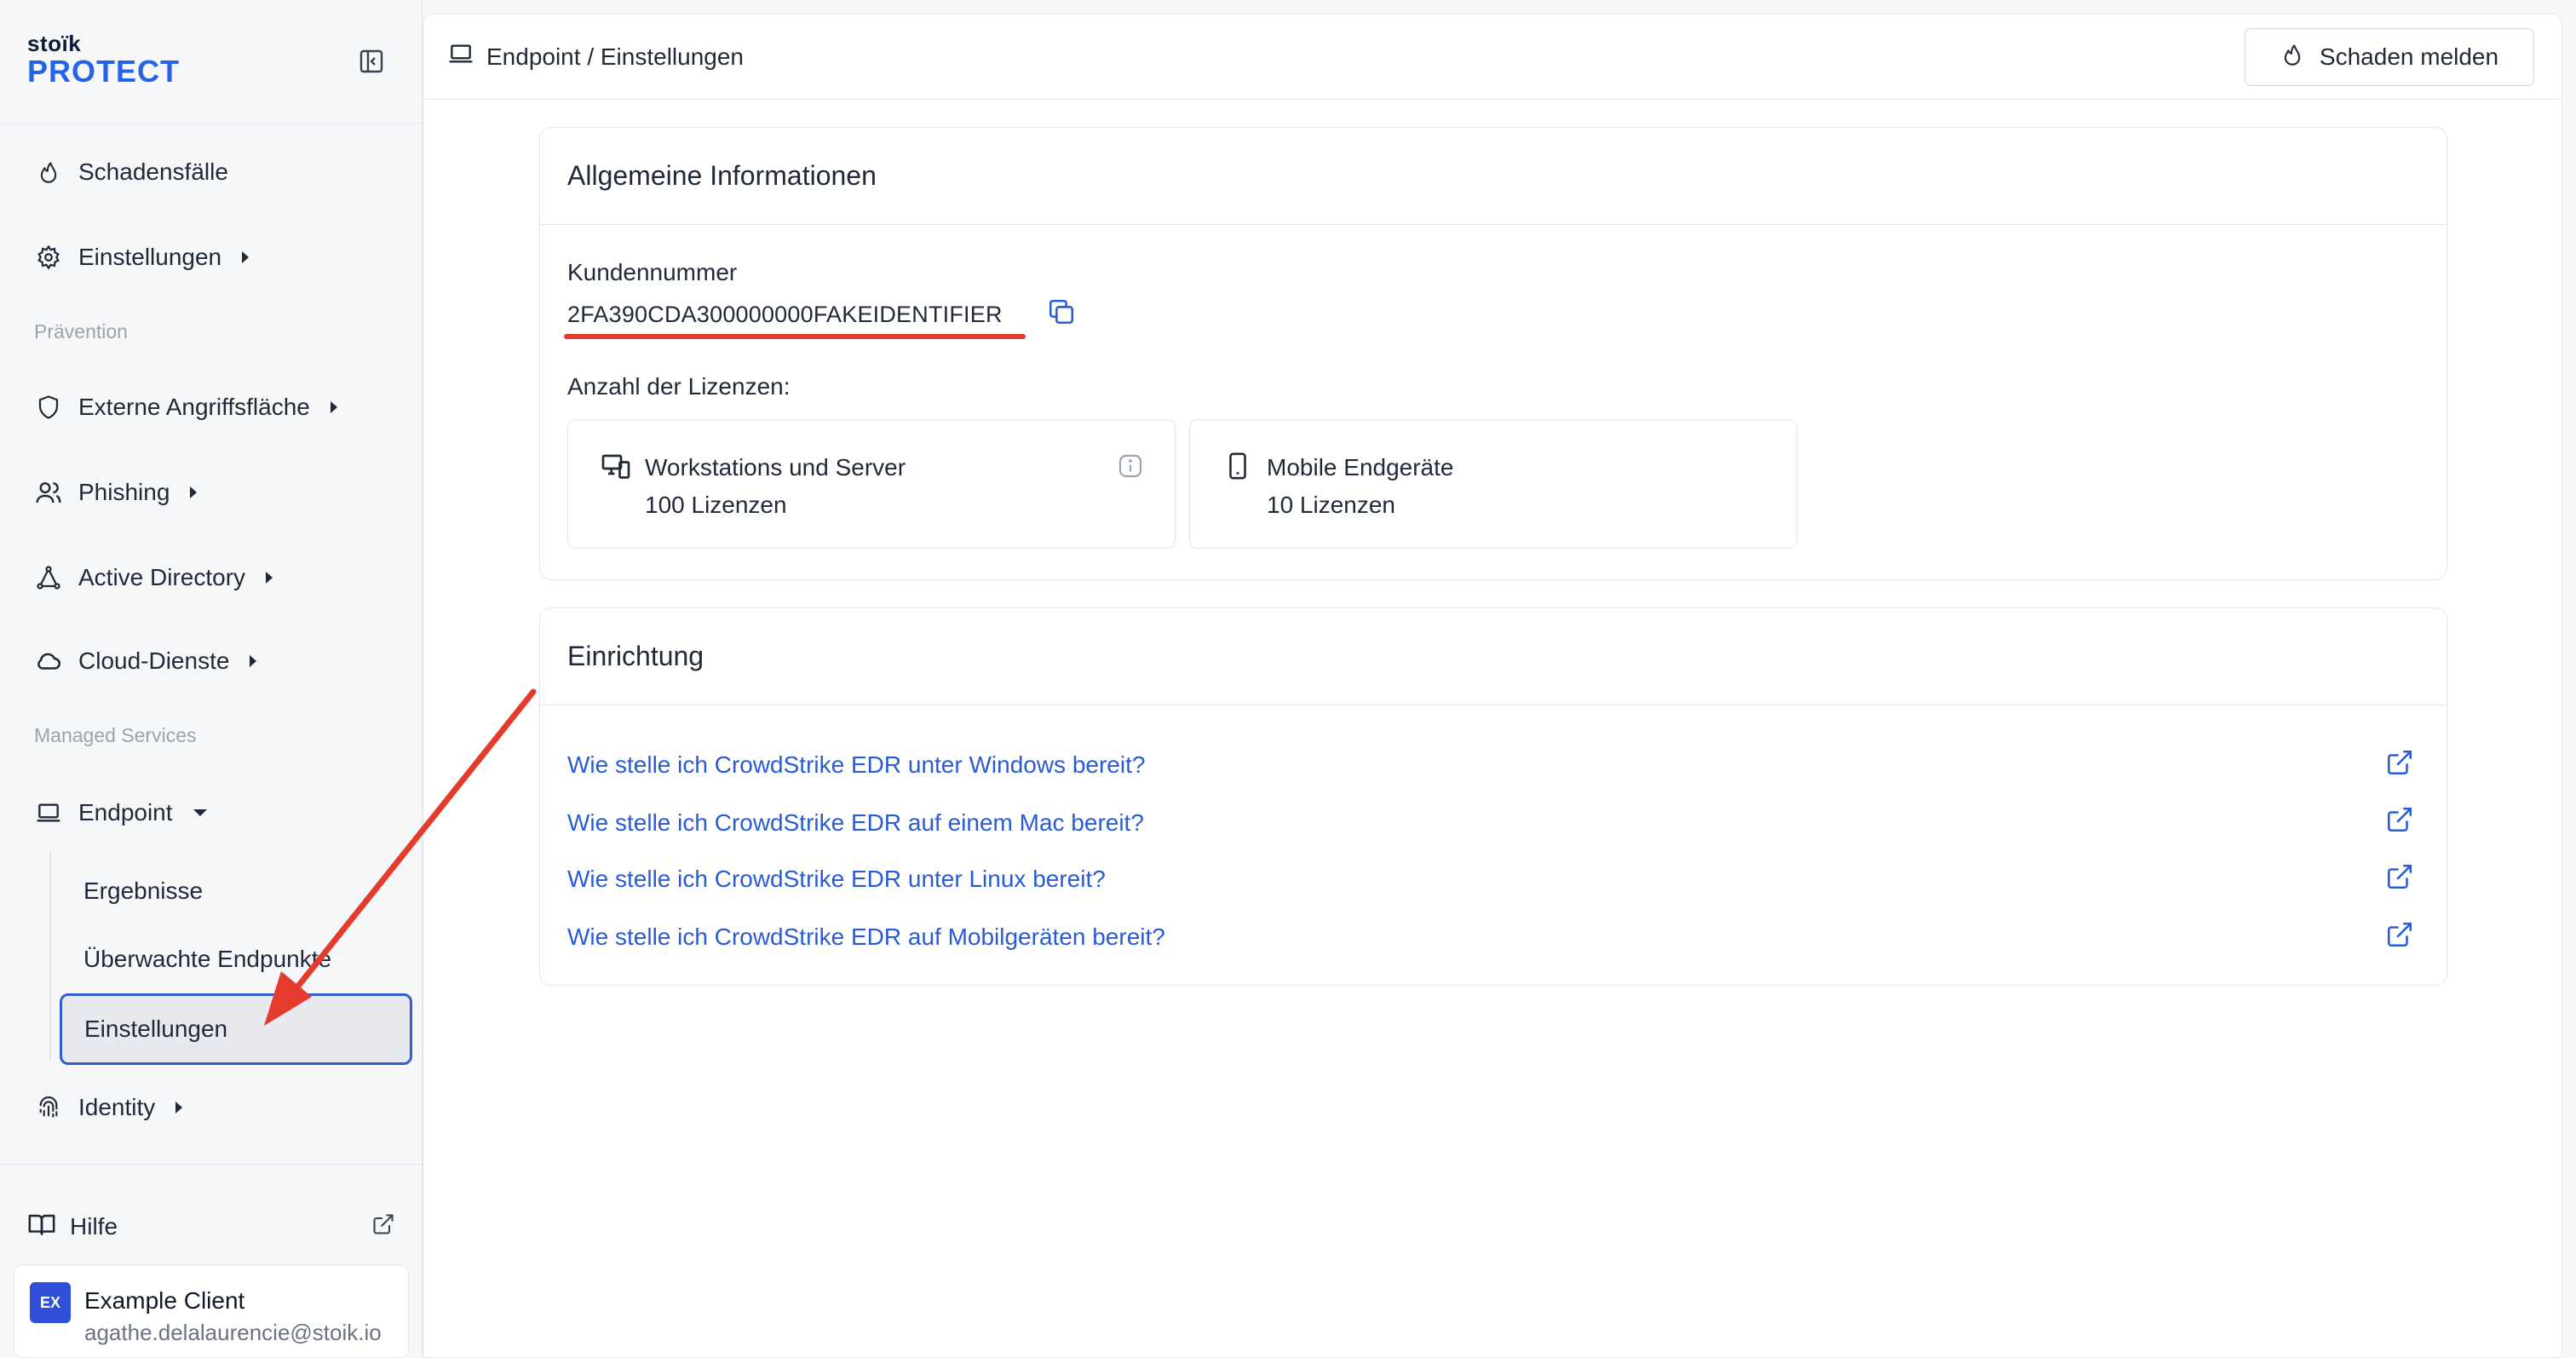 The width and height of the screenshot is (2576, 1358). I want to click on users-icon, so click(49, 493).